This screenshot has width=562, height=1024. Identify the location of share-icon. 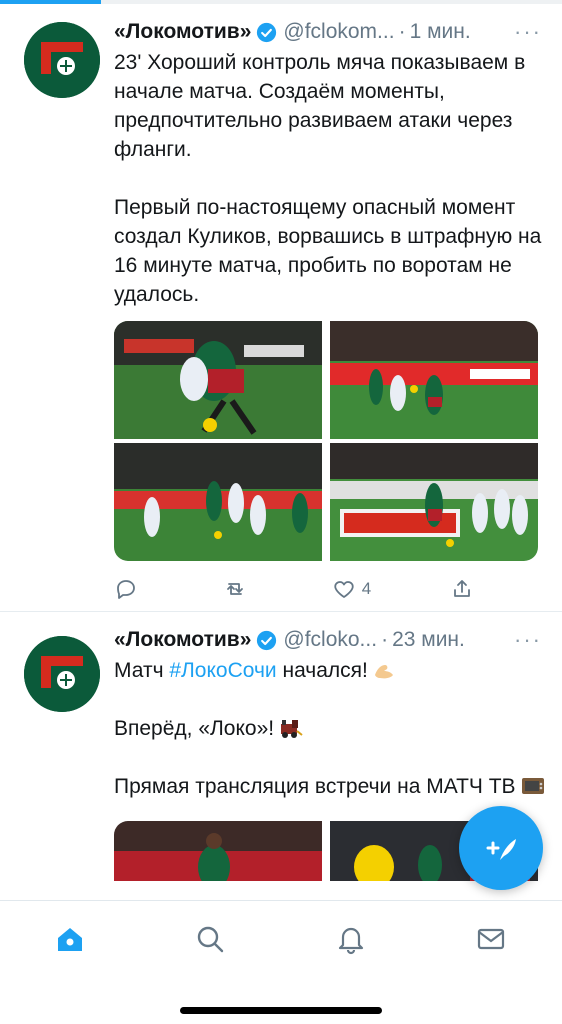
(462, 588).